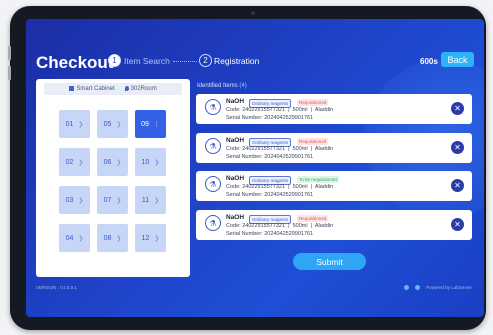 This screenshot has width=493, height=335. Describe the element at coordinates (449, 287) in the screenshot. I see `powered-by-label: Powered by LabServer` at that location.